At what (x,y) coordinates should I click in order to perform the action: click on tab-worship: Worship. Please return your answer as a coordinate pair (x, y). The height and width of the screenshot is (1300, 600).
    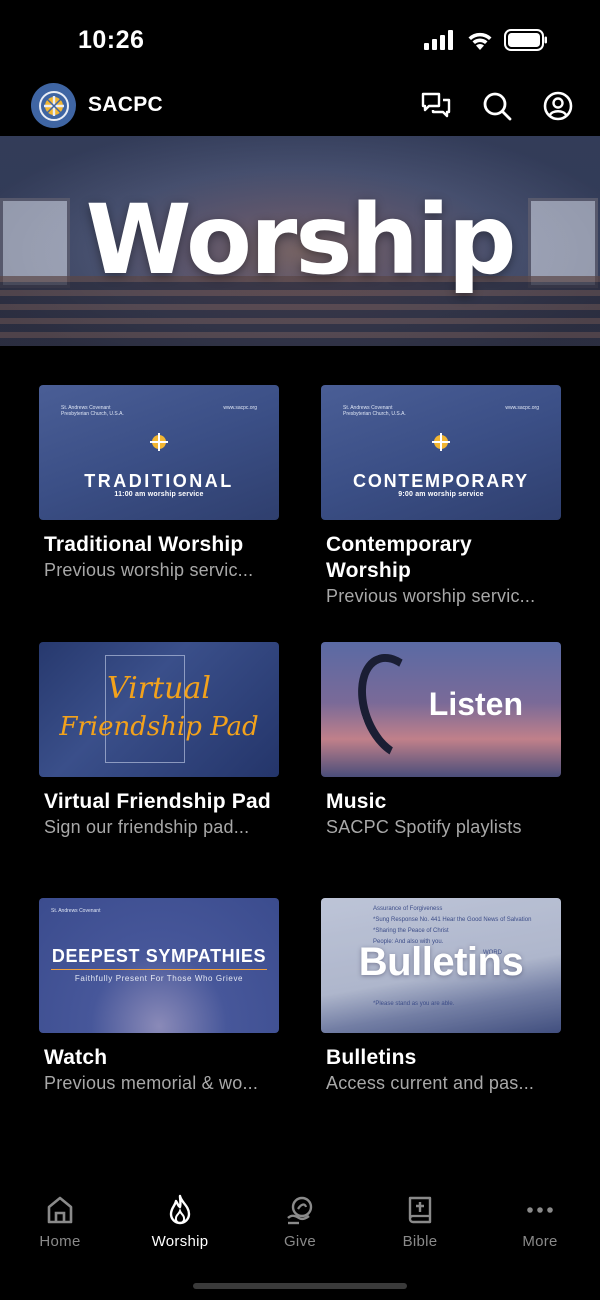
    Looking at the image, I should click on (180, 1222).